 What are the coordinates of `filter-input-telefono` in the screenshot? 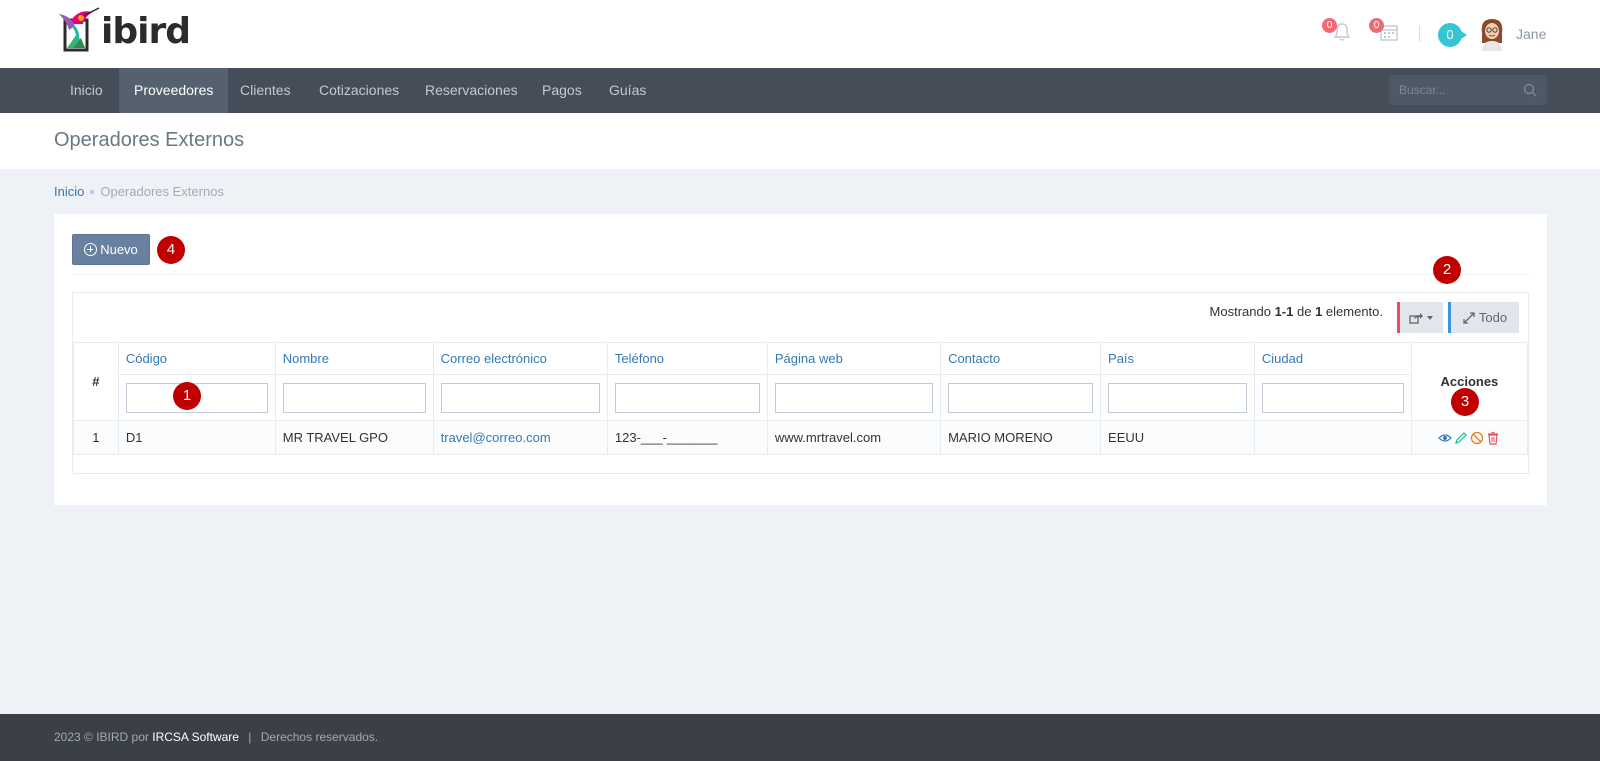 It's located at (687, 397).